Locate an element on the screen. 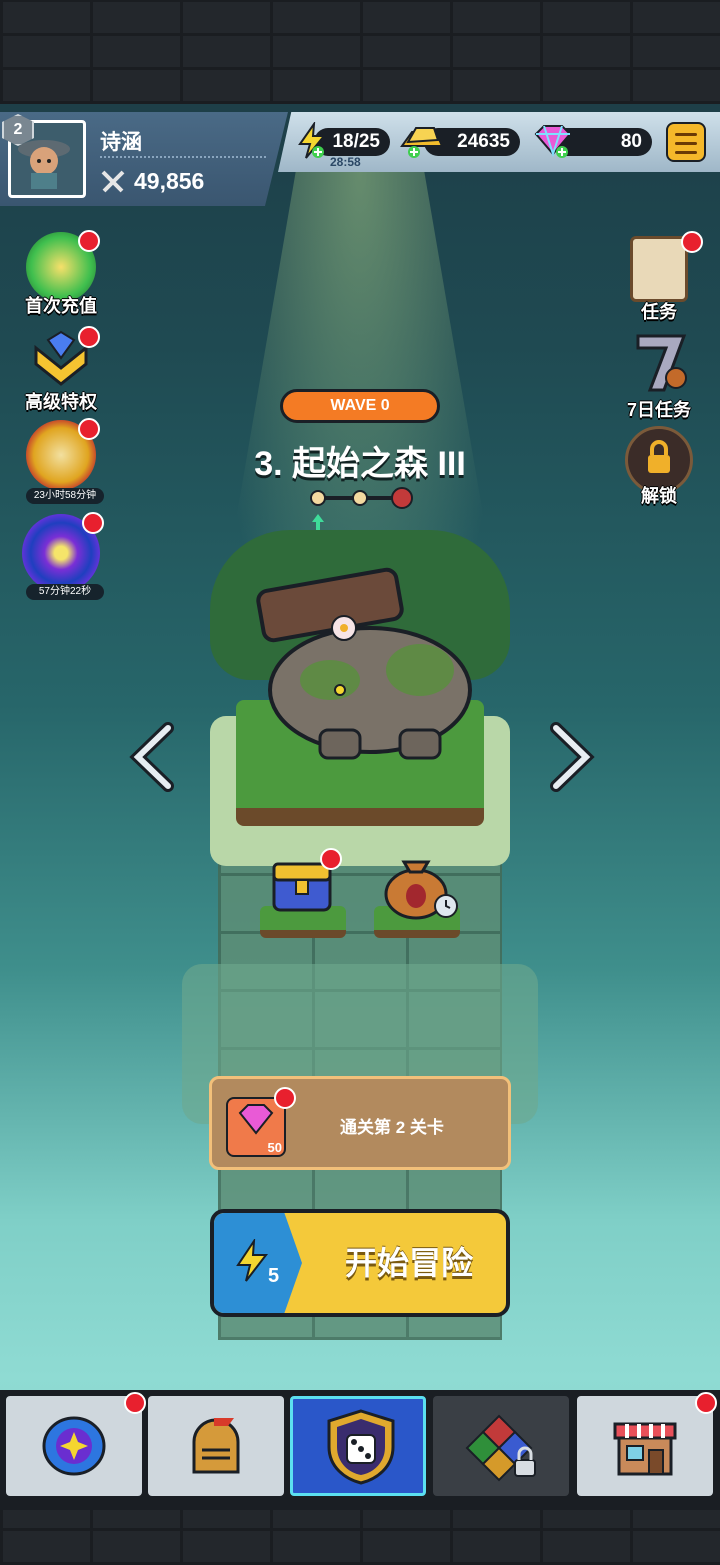  quest-description: 通关第 2 关卡 is located at coordinates (392, 1127).